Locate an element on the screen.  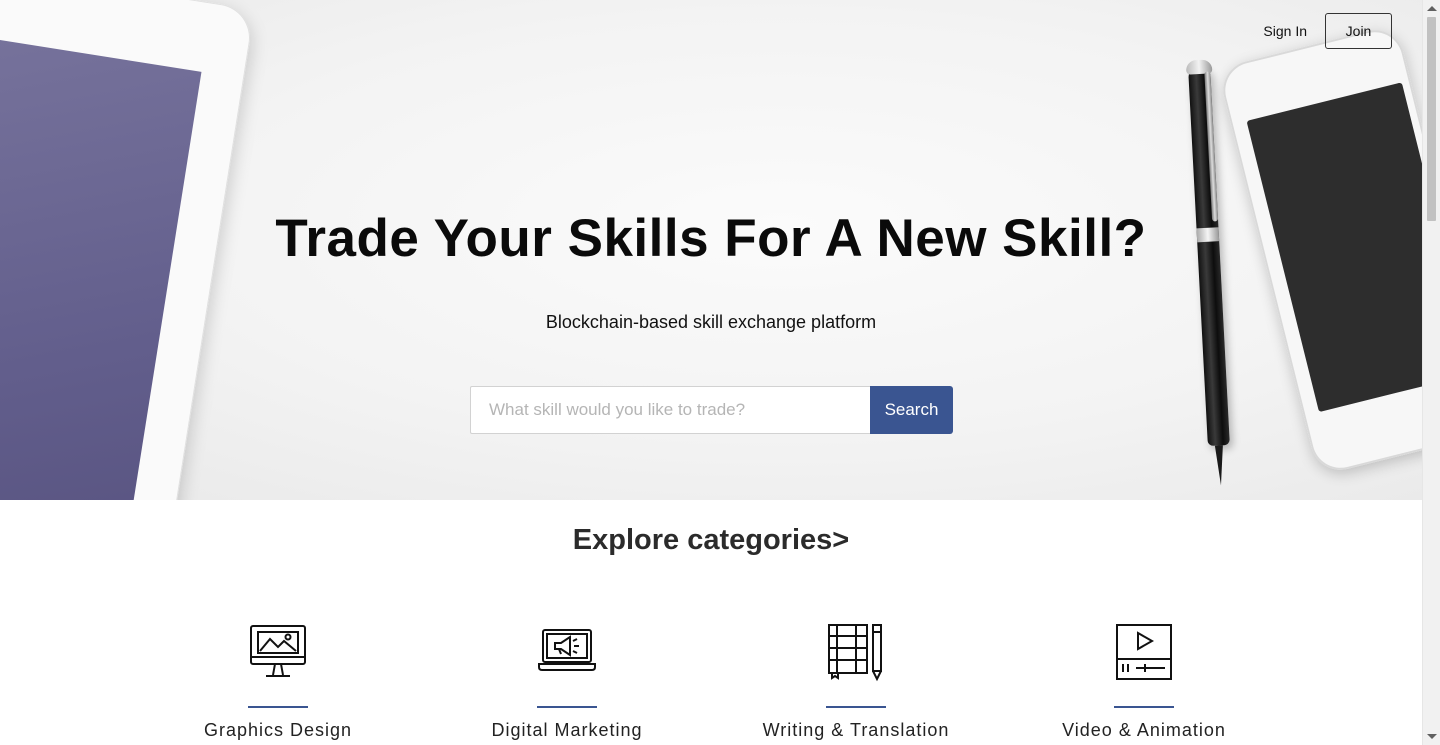
monitor-image-icon is located at coordinates (278, 651).